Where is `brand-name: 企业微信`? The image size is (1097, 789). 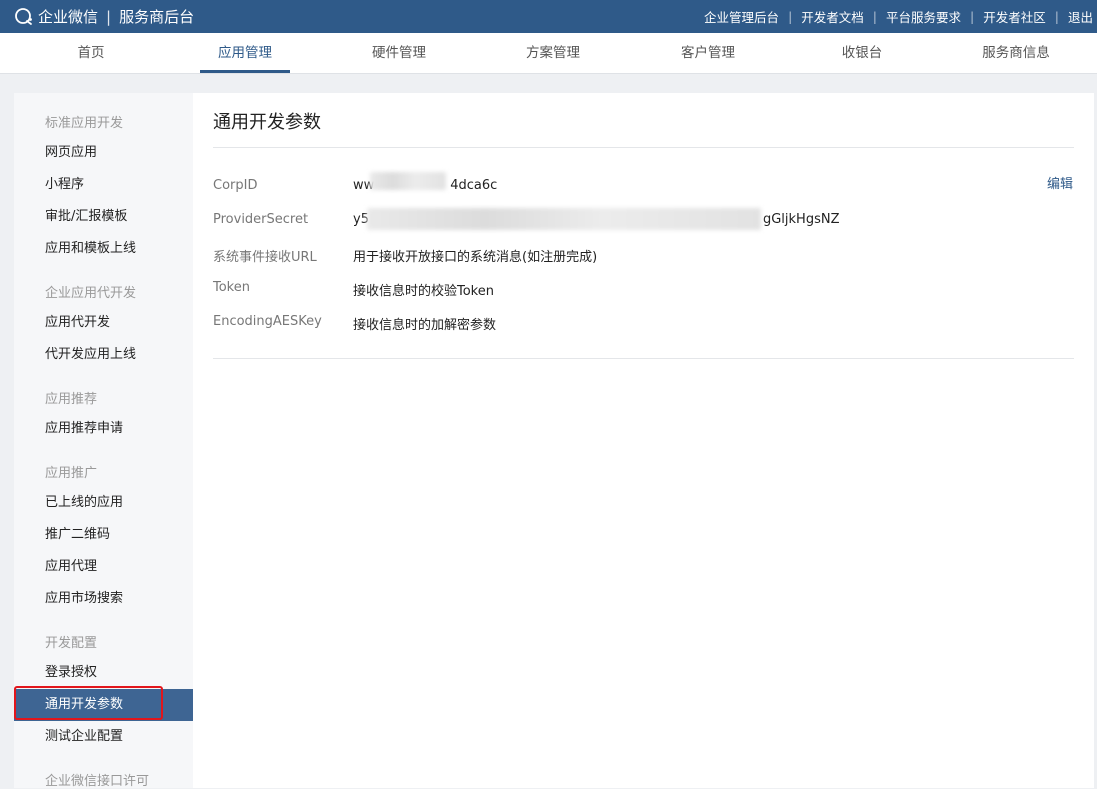 brand-name: 企业微信 is located at coordinates (68, 17).